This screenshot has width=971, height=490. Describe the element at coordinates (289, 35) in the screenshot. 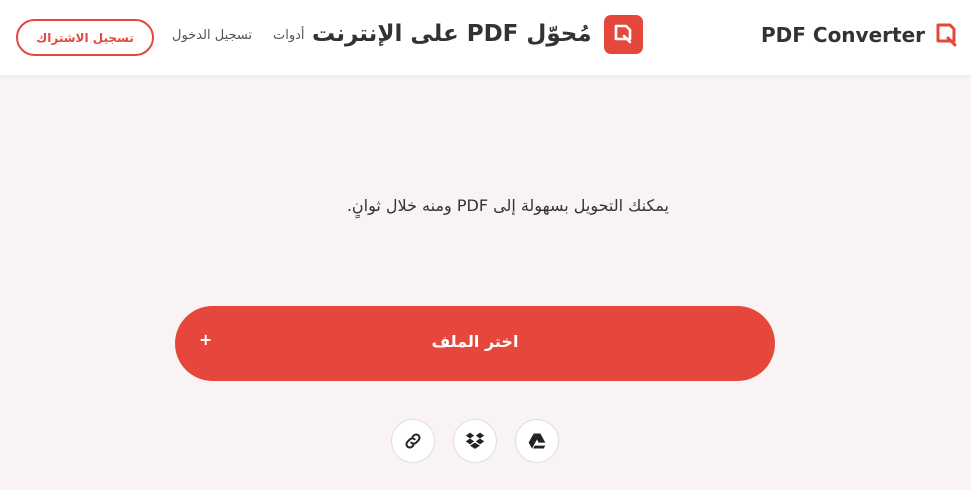

I see `nav-tools-link: أدوات` at that location.